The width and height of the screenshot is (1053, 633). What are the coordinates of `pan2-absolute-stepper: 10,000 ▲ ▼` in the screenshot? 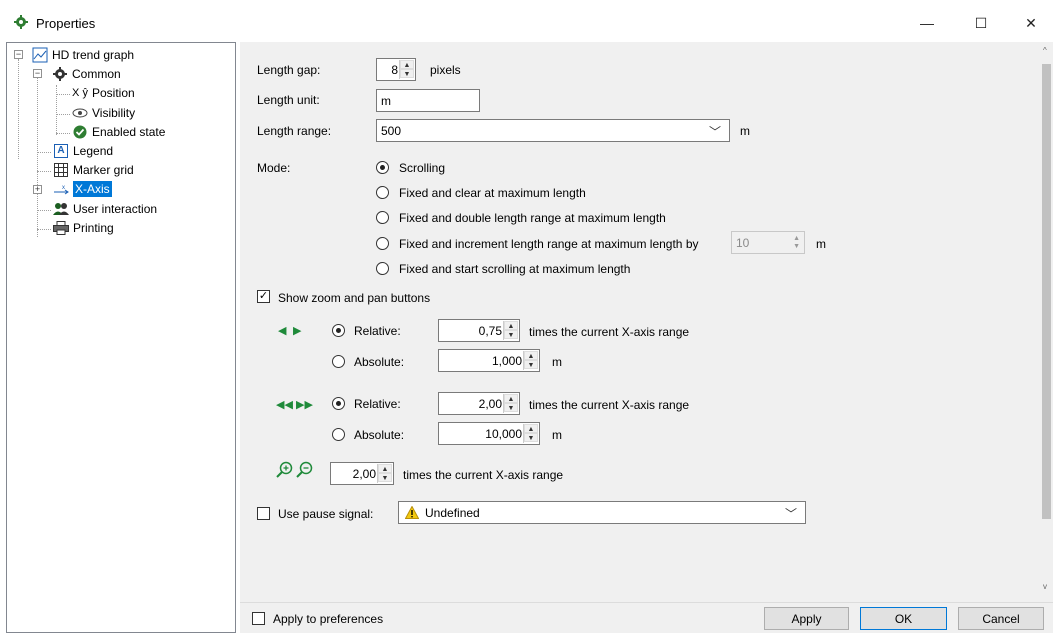 It's located at (489, 433).